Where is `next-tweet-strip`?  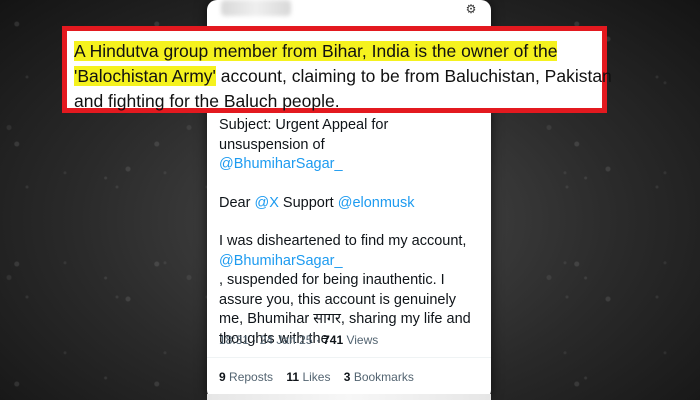 next-tweet-strip is located at coordinates (349, 397).